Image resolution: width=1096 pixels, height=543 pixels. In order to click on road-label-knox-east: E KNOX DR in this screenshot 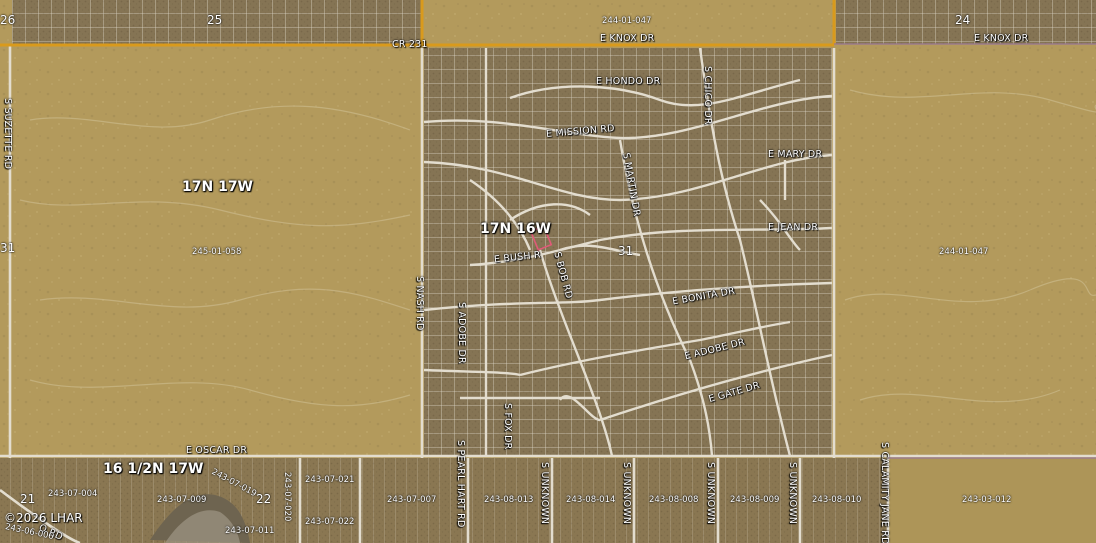, I will do `click(1001, 38)`.